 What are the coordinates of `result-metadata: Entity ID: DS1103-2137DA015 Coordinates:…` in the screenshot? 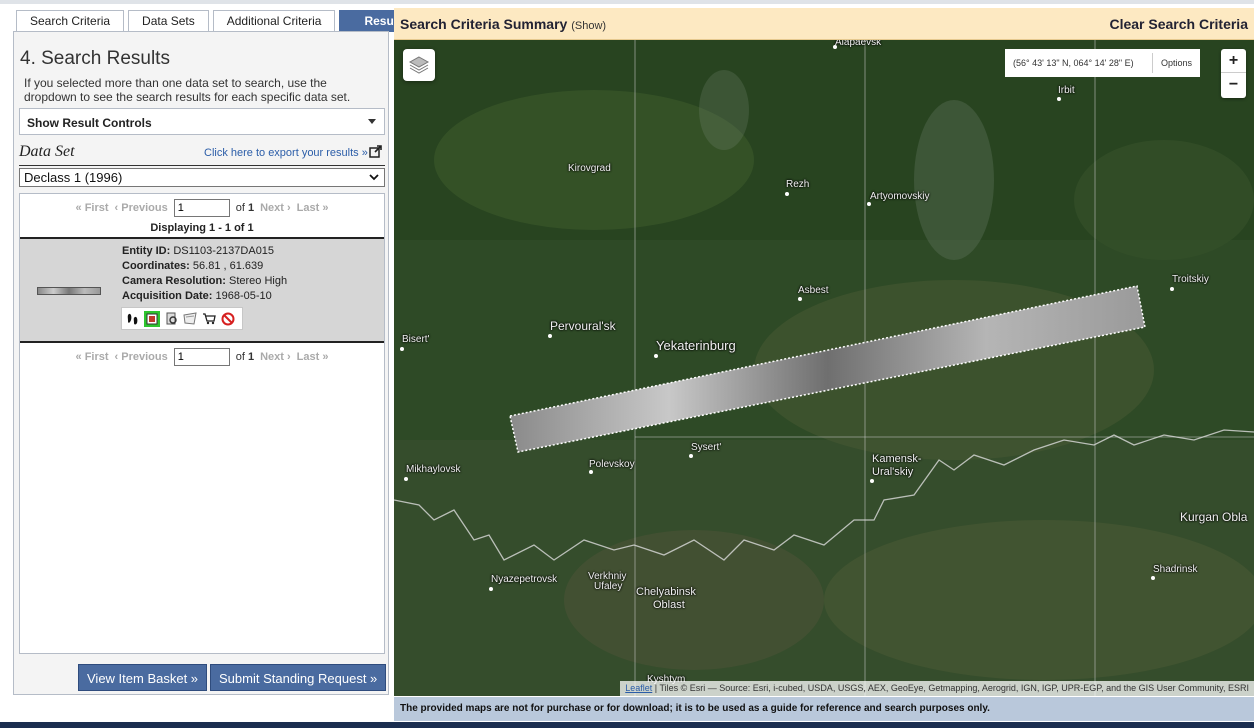 It's located at (204, 274).